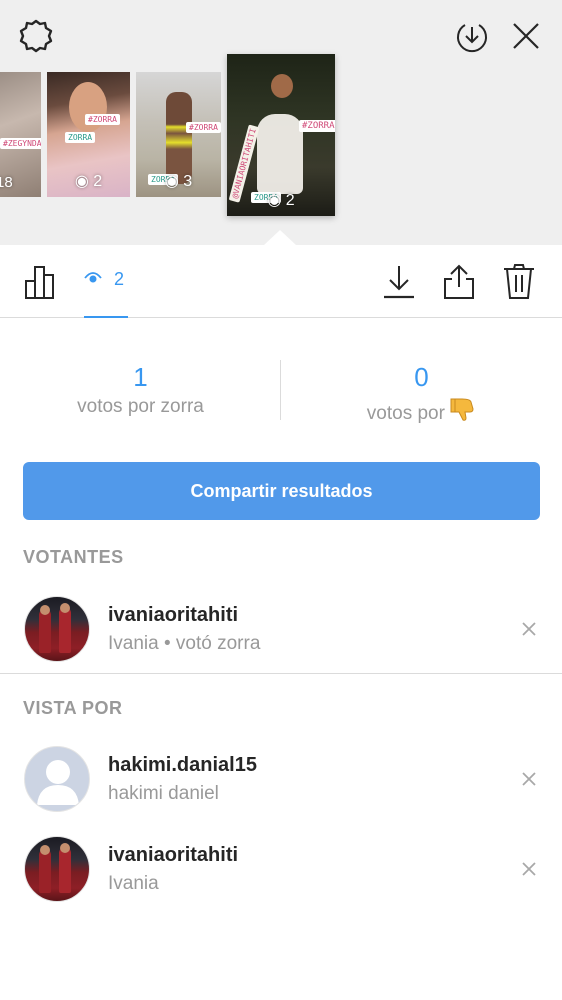  I want to click on thumbnail-tag: #ZEGYNDA, so click(20, 143).